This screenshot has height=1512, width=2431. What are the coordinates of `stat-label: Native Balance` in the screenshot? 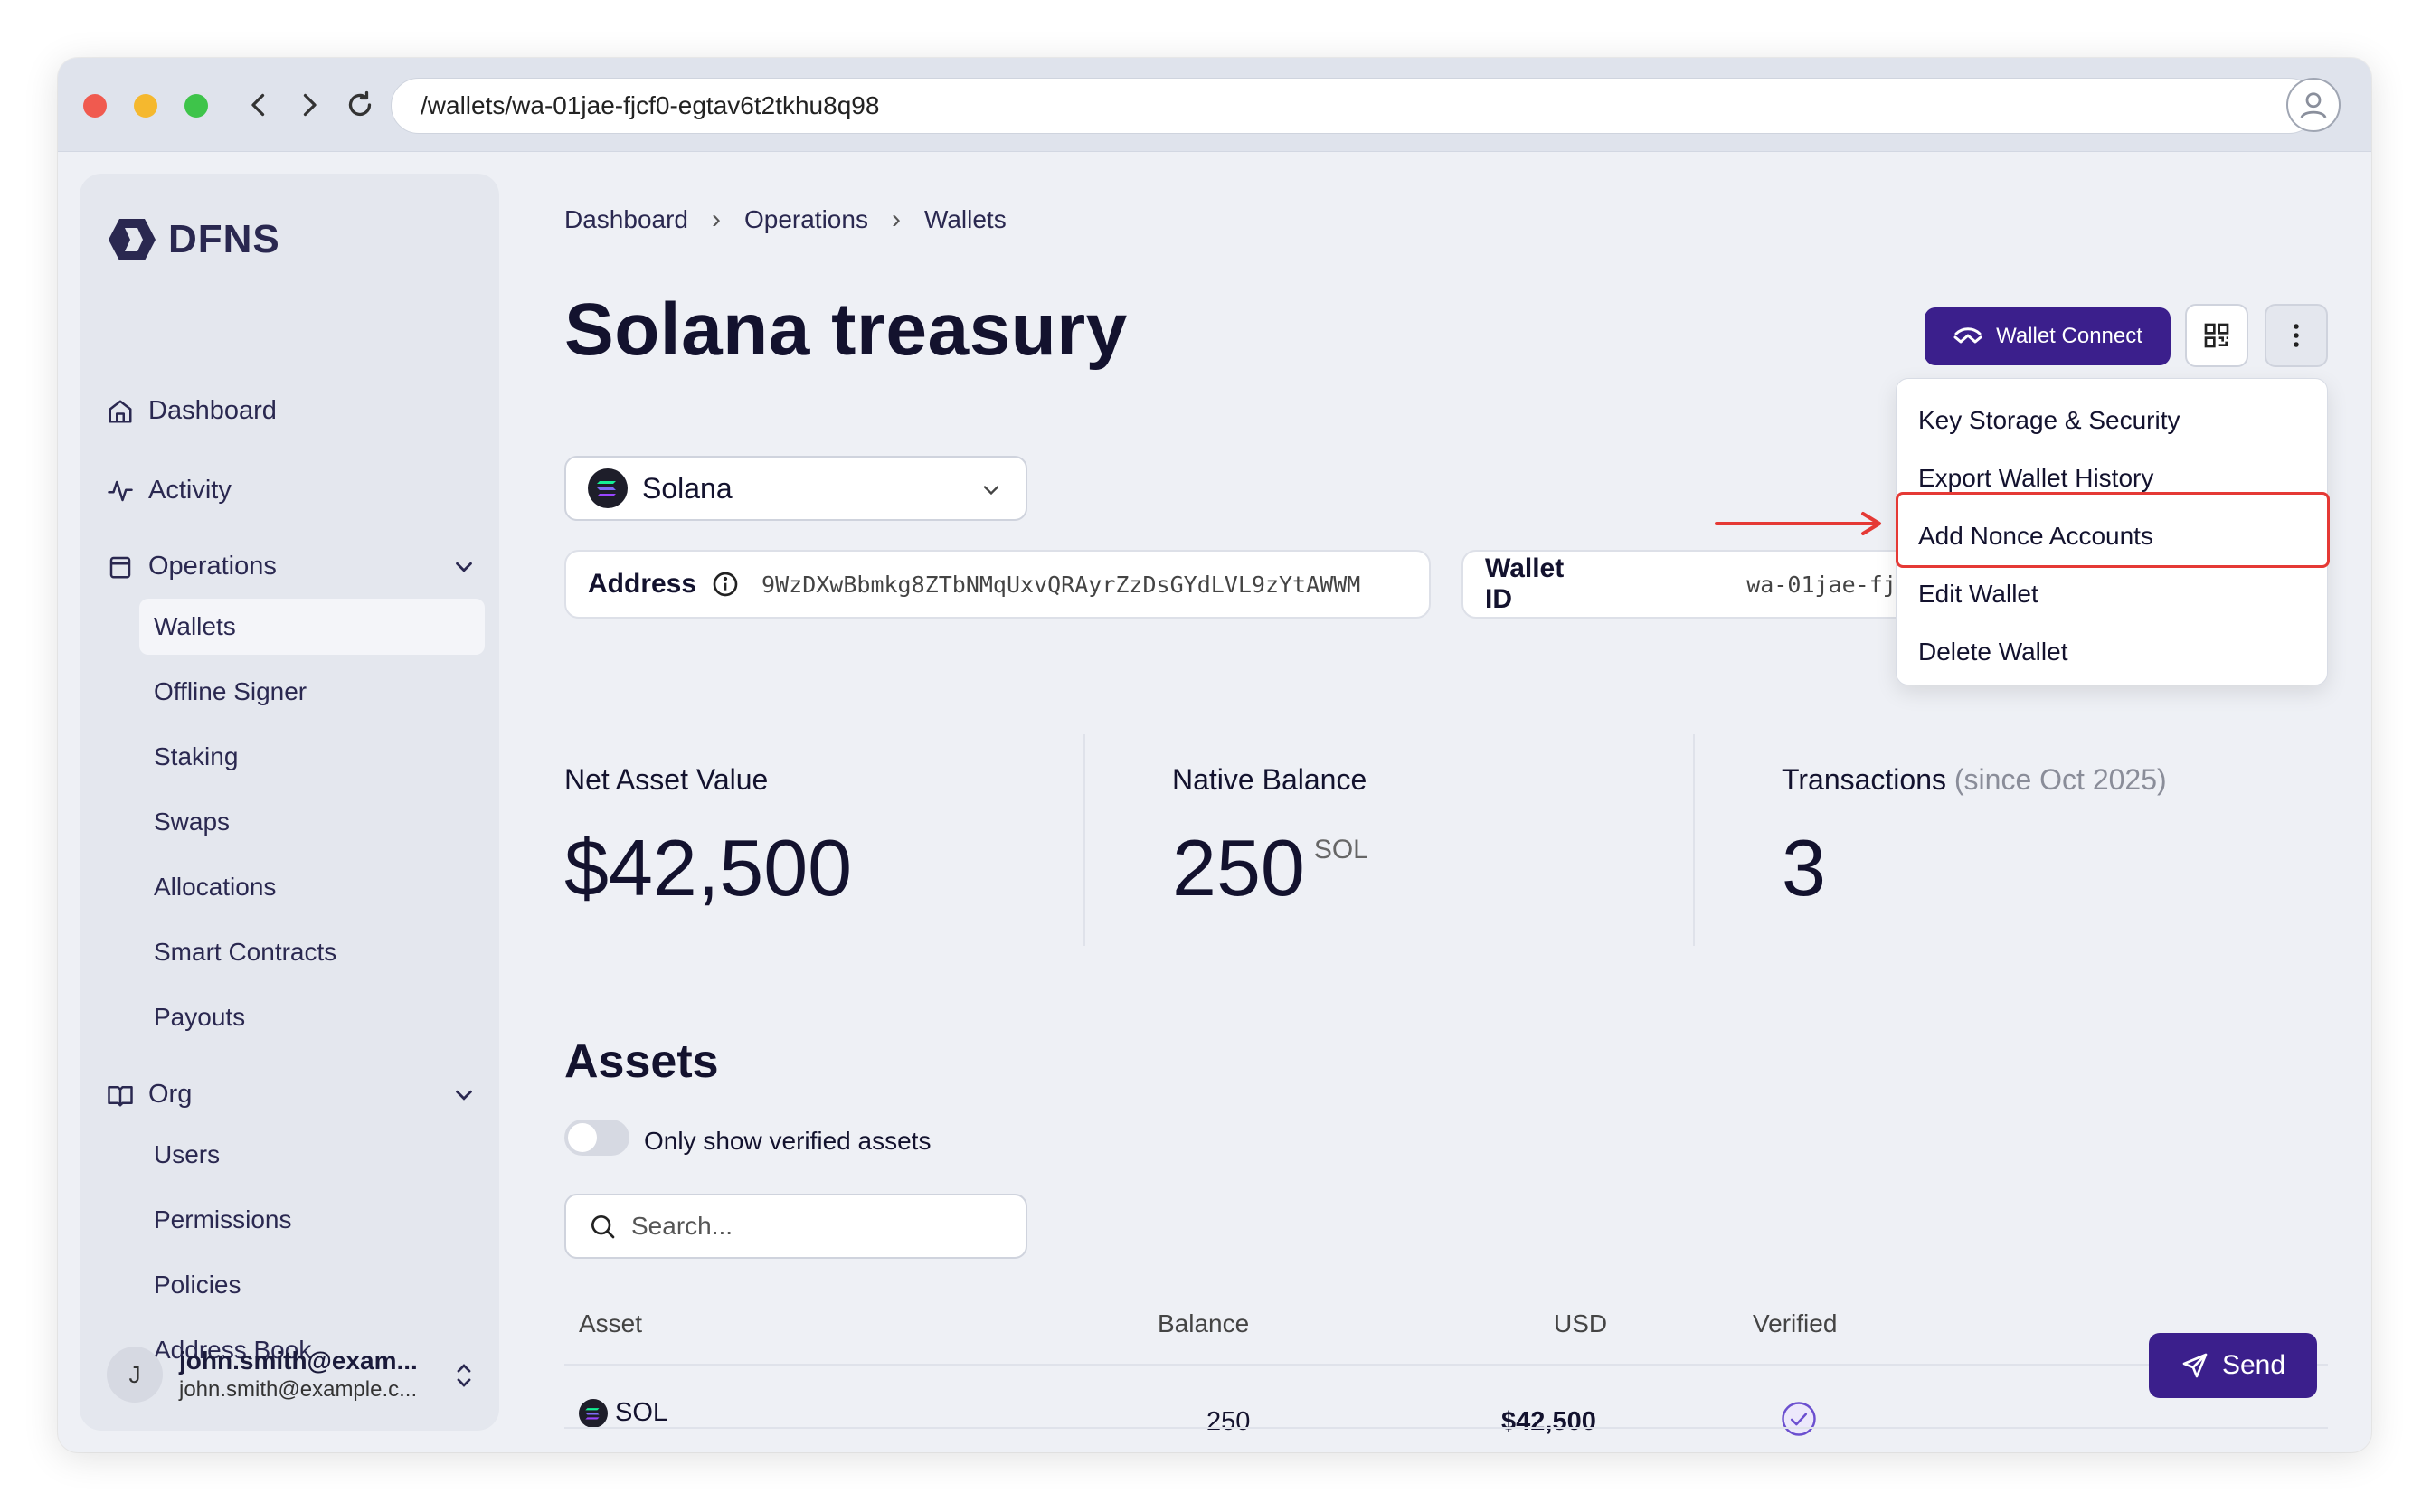 It's located at (1269, 779).